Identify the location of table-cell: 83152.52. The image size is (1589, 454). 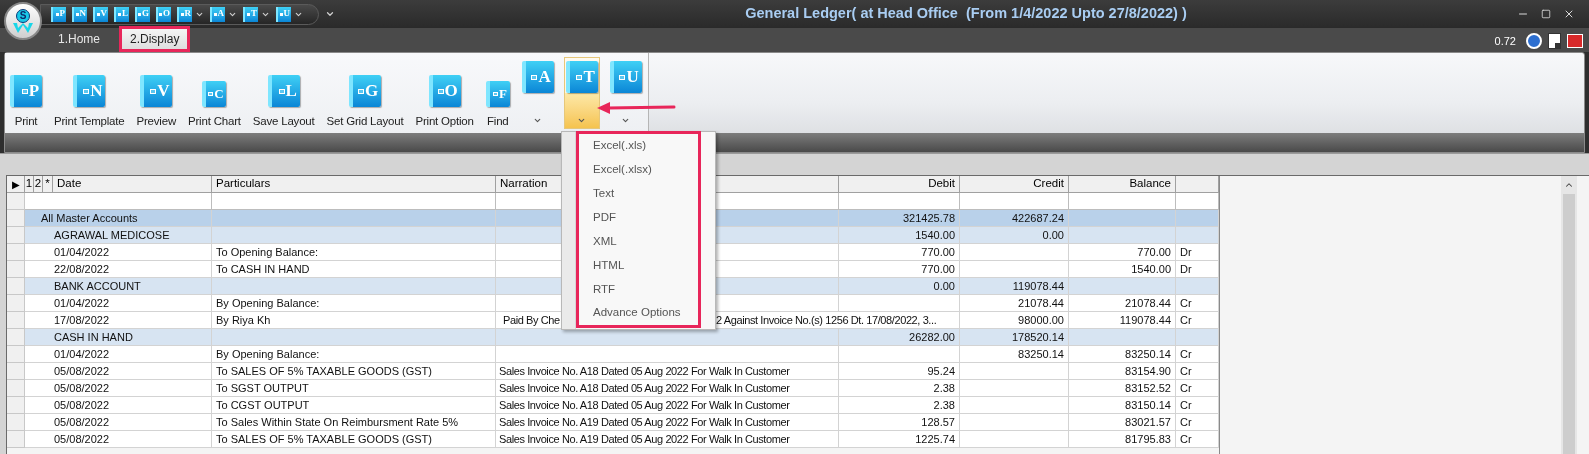
(1148, 388).